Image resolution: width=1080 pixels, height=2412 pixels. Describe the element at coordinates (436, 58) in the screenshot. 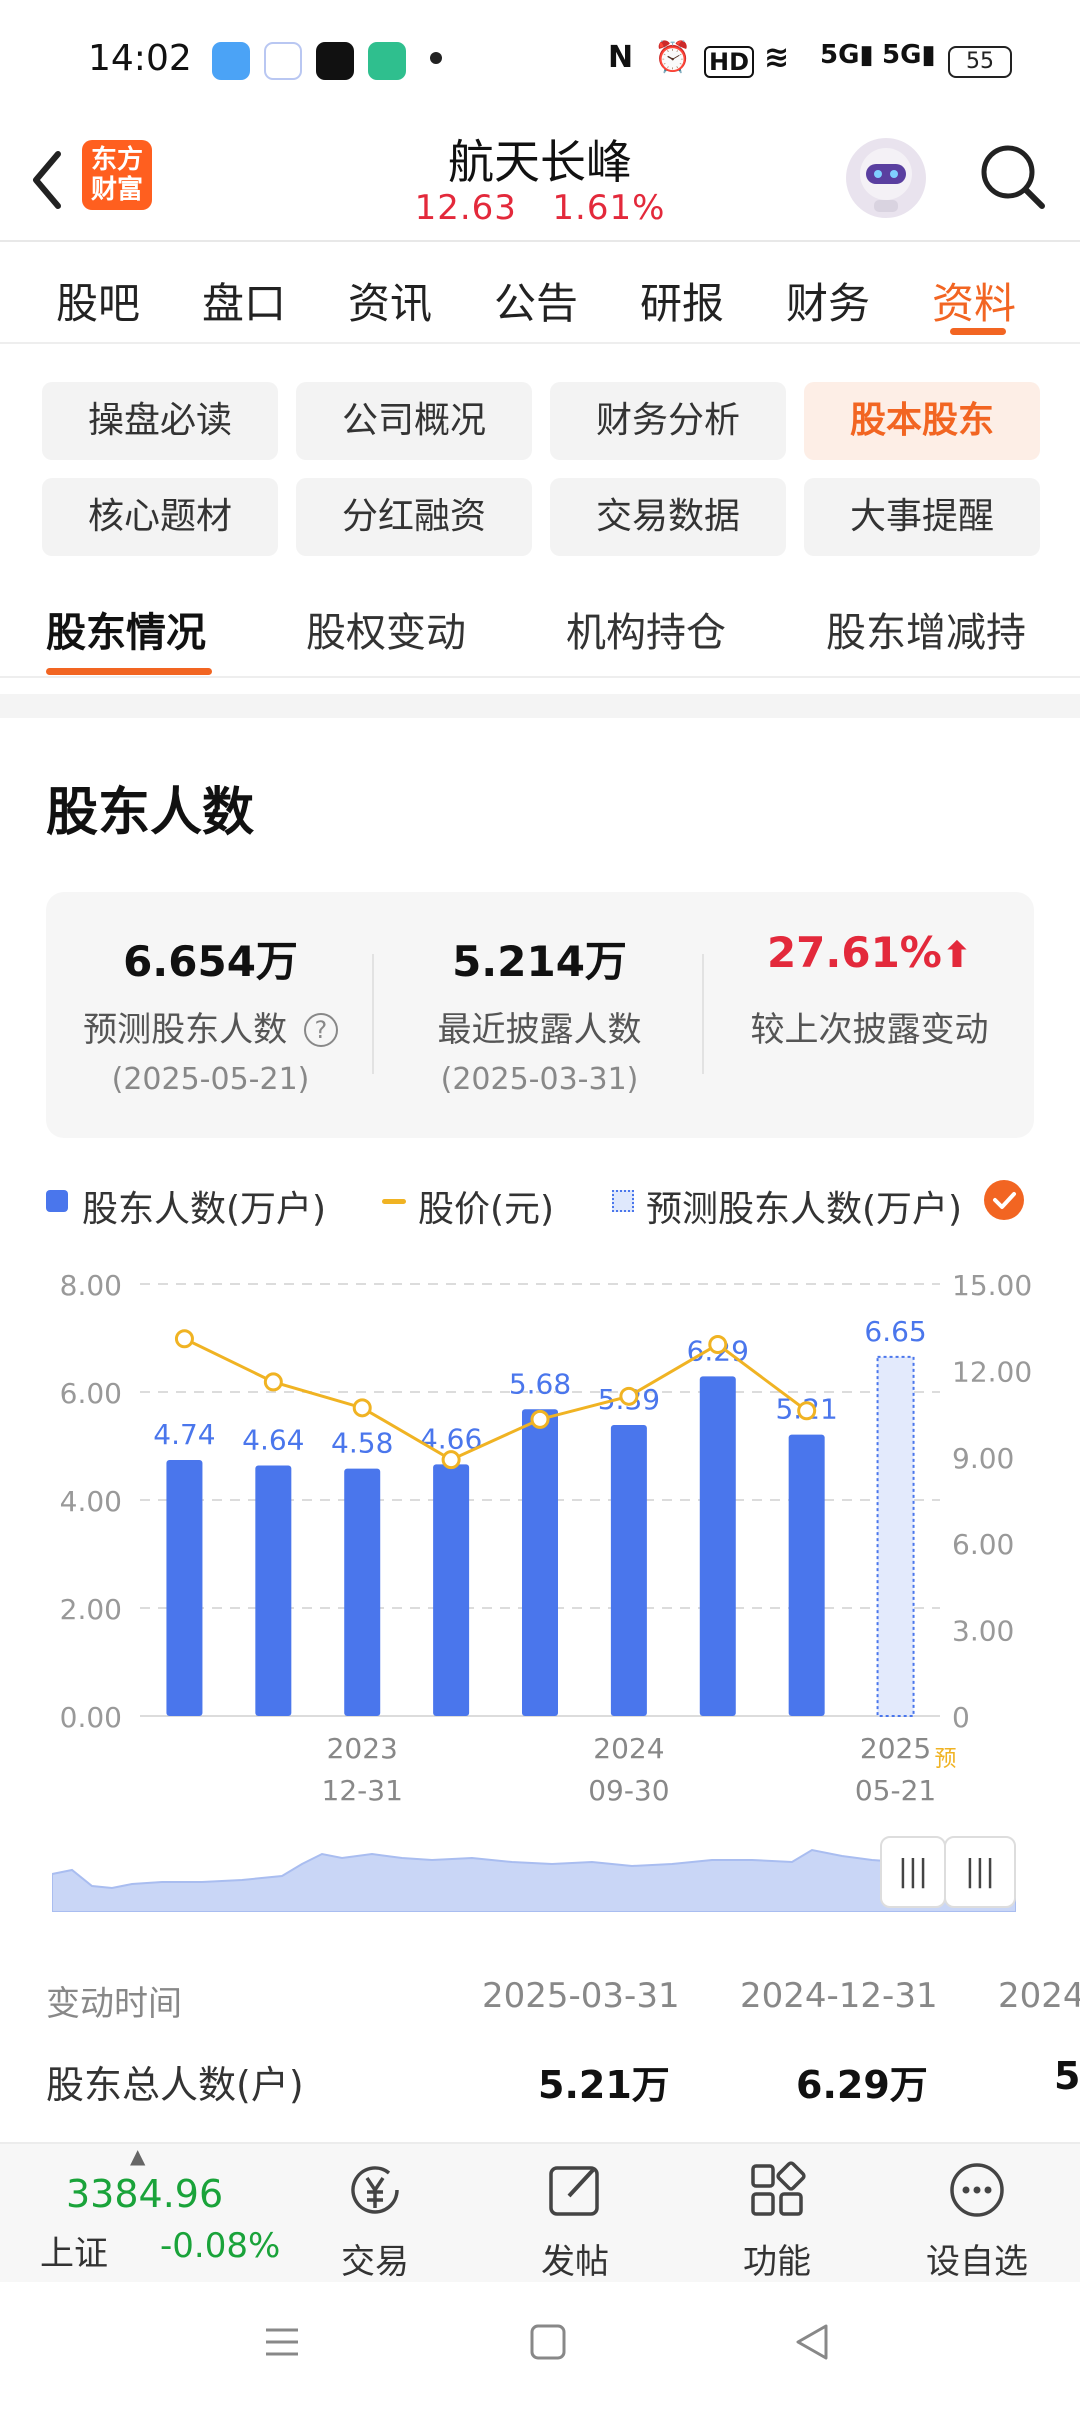

I see `notification-dot-icon` at that location.